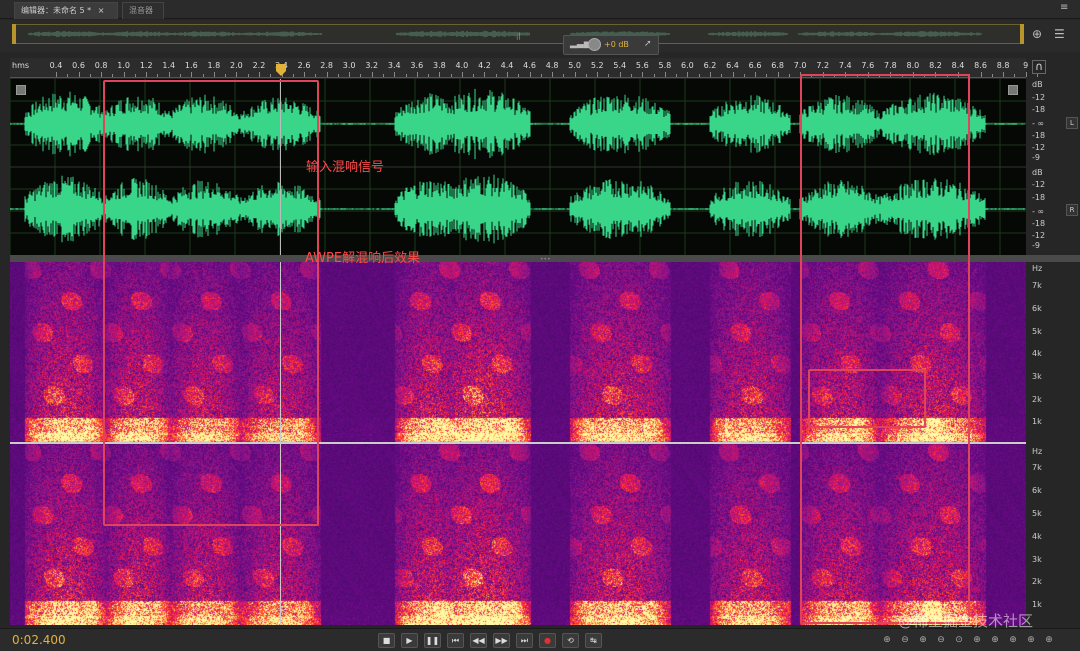 This screenshot has height=651, width=1080. What do you see at coordinates (923, 640) in the screenshot?
I see `zoom-in-time-icon: ⊕` at bounding box center [923, 640].